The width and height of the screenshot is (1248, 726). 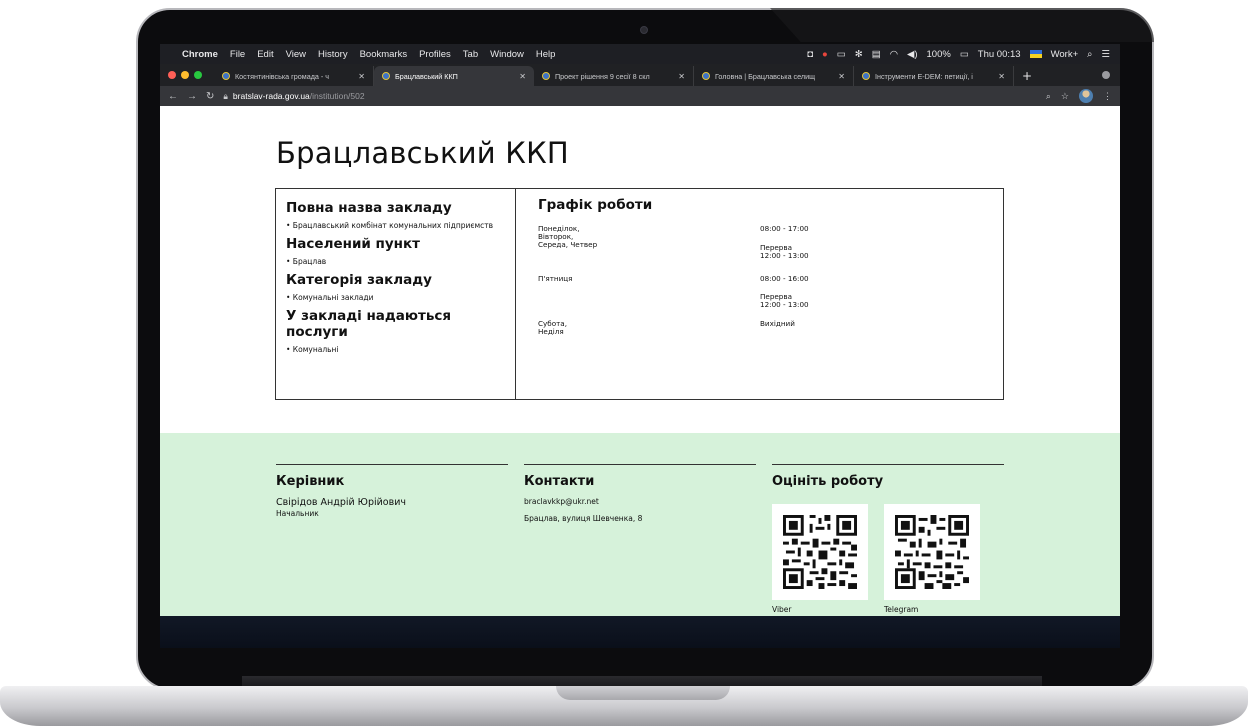 What do you see at coordinates (784, 251) in the screenshot?
I see `schedule-break-mon-thu: Перерва 12:00 - 13:00` at bounding box center [784, 251].